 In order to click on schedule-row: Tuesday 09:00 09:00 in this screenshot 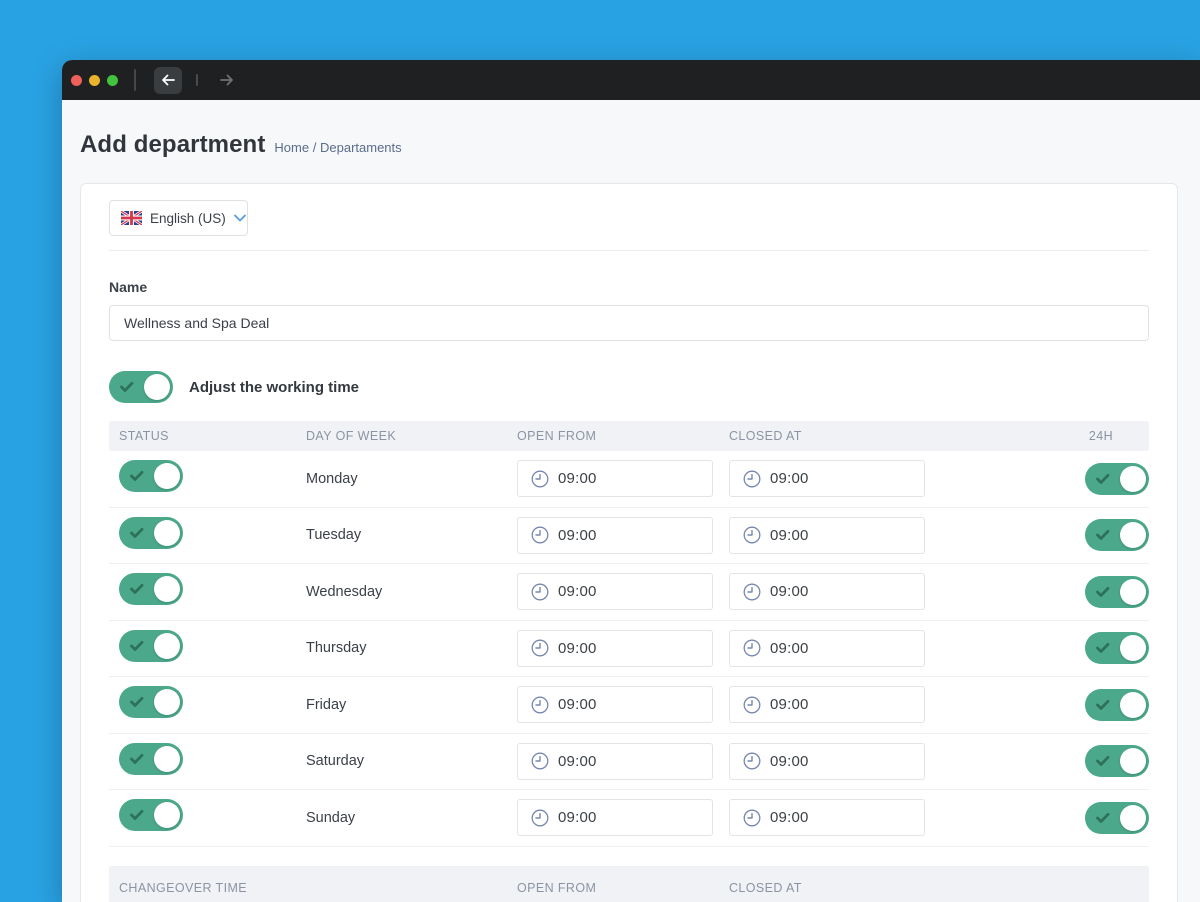, I will do `click(629, 536)`.